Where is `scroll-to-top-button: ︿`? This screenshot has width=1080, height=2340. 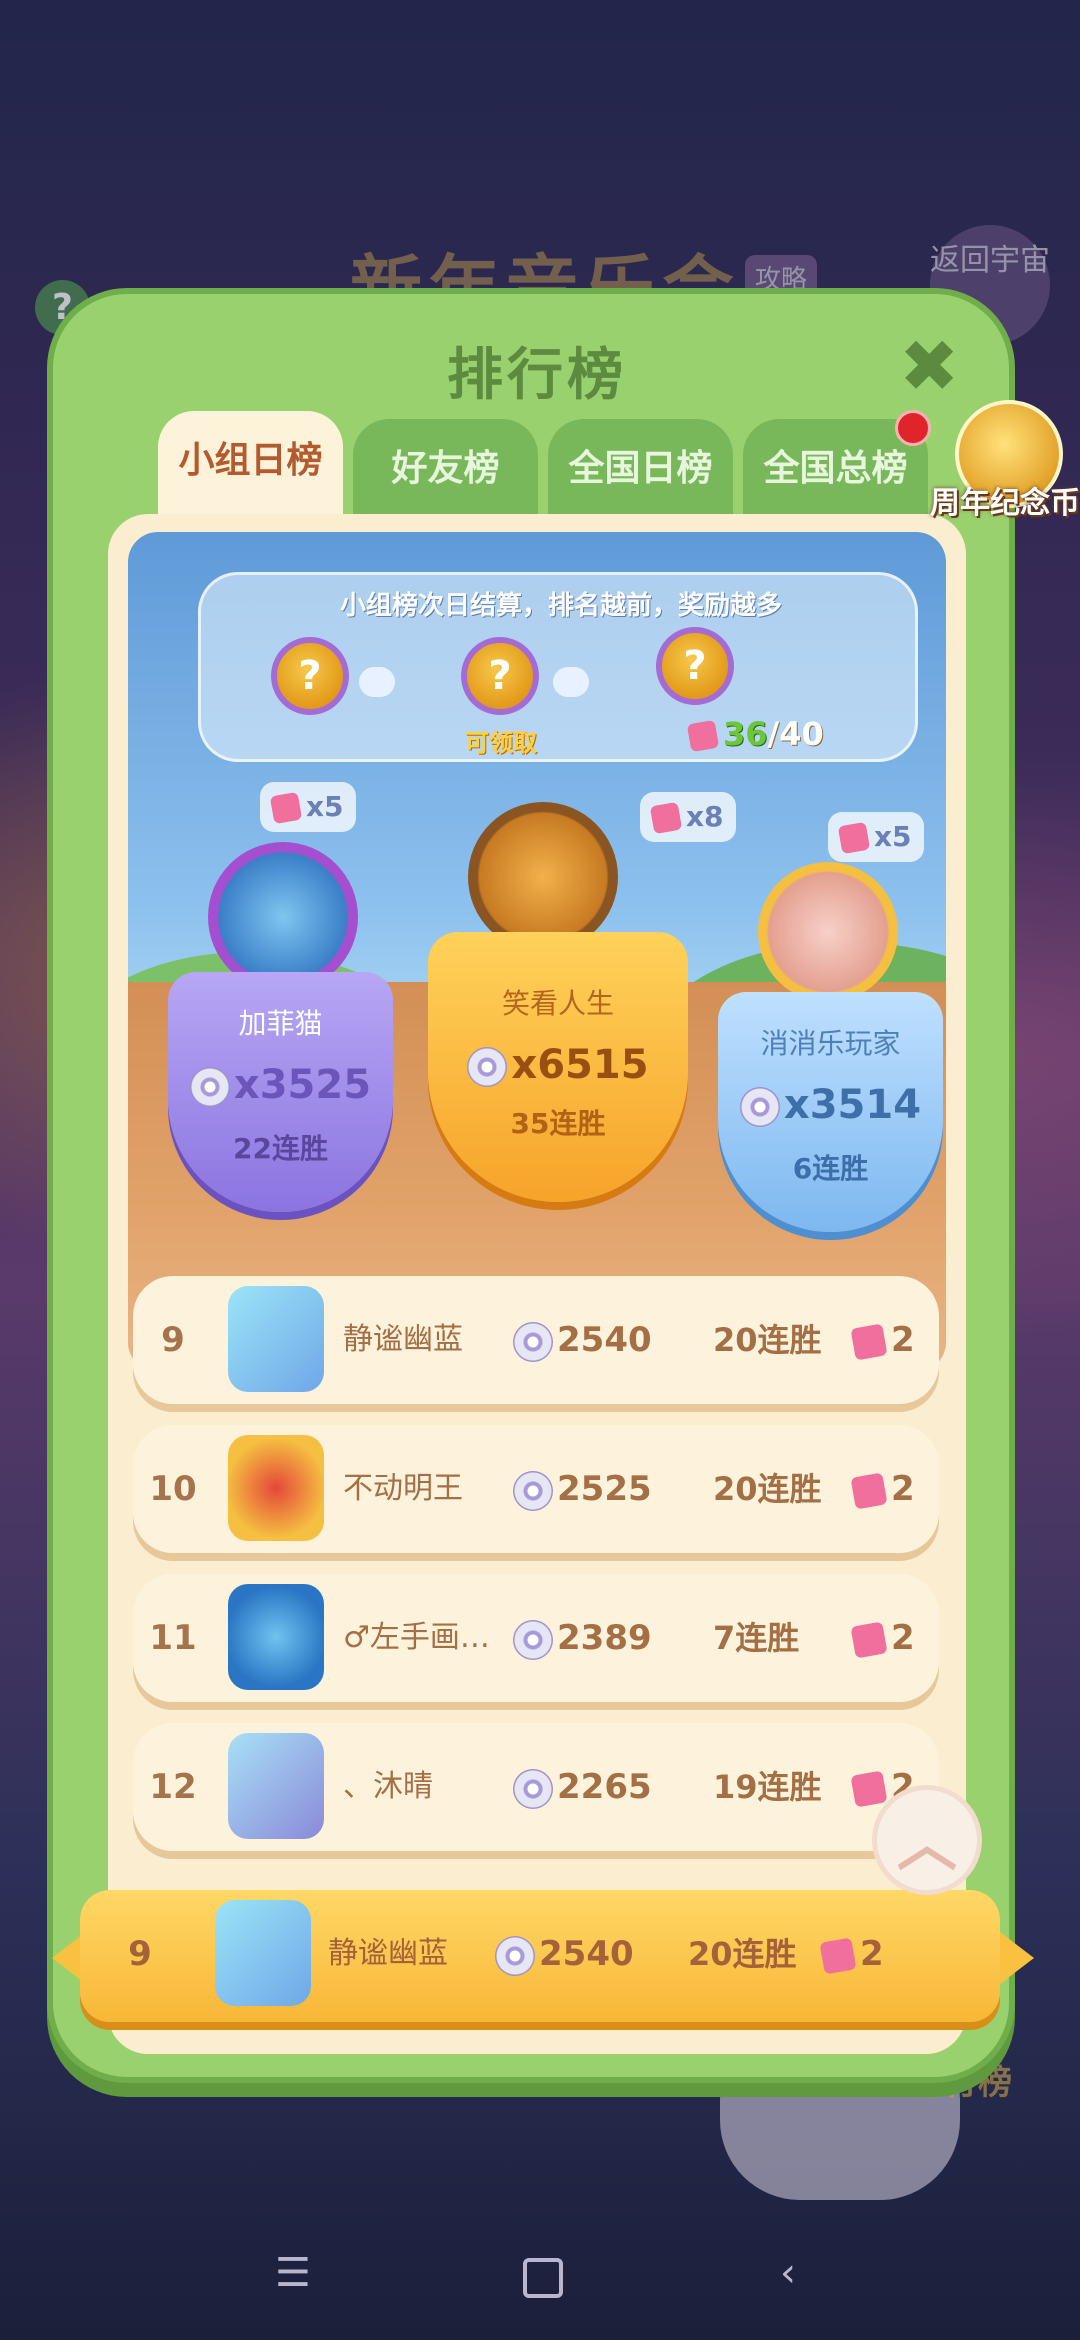 scroll-to-top-button: ︿ is located at coordinates (927, 1840).